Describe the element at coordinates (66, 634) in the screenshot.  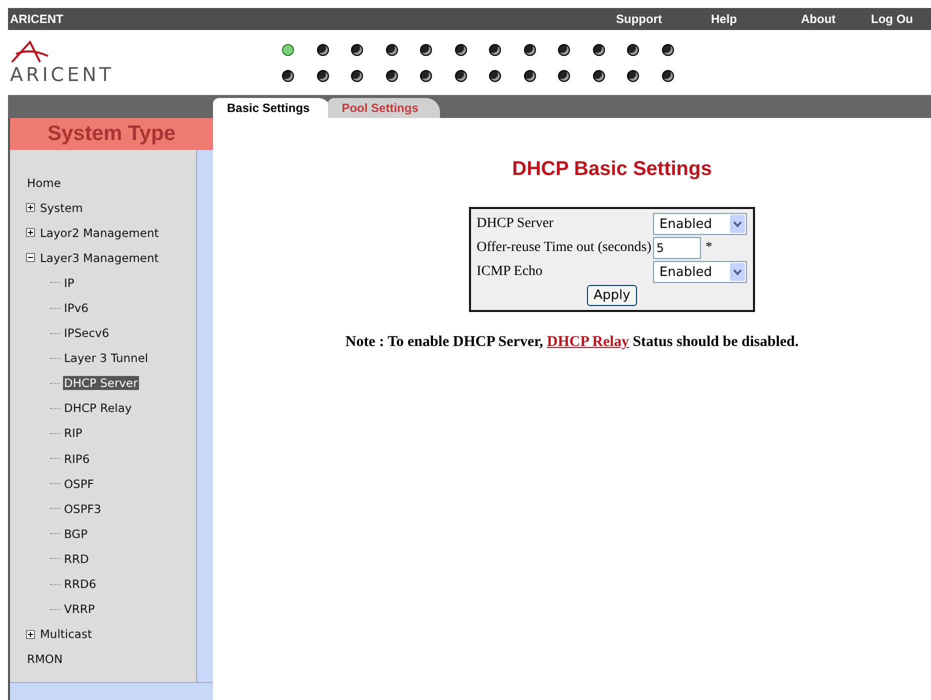
I see `tree-item: Multicast` at that location.